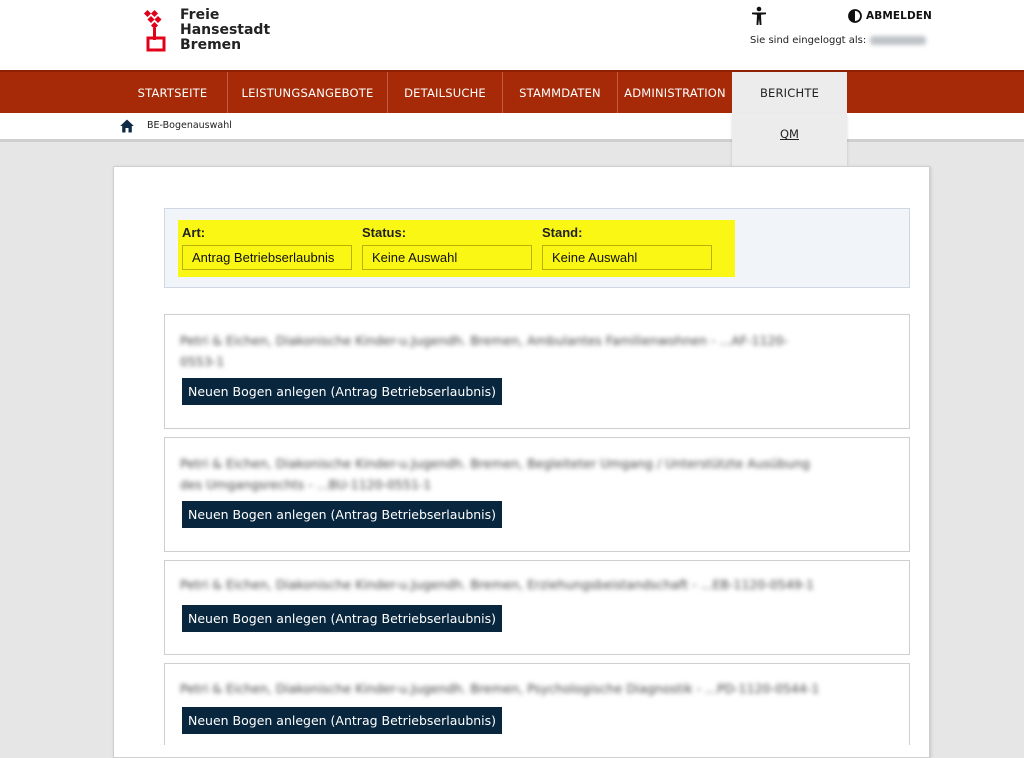 The height and width of the screenshot is (758, 1024). I want to click on nav-item-stammdaten: STAMMDATEN, so click(560, 92).